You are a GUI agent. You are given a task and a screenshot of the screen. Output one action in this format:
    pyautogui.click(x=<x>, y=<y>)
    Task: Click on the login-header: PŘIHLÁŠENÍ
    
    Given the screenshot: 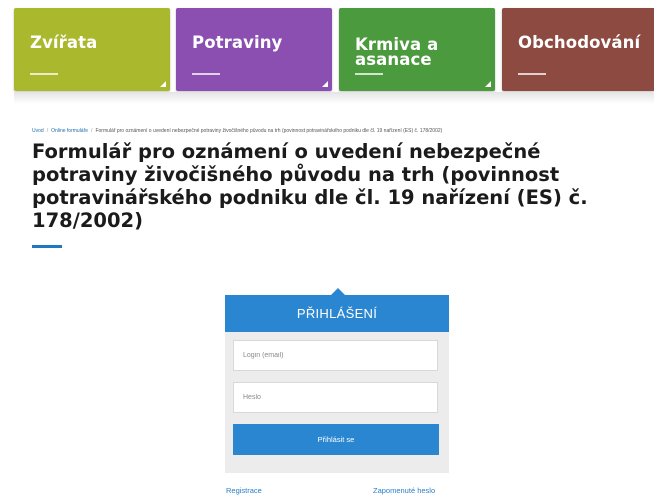 What is the action you would take?
    pyautogui.click(x=337, y=310)
    